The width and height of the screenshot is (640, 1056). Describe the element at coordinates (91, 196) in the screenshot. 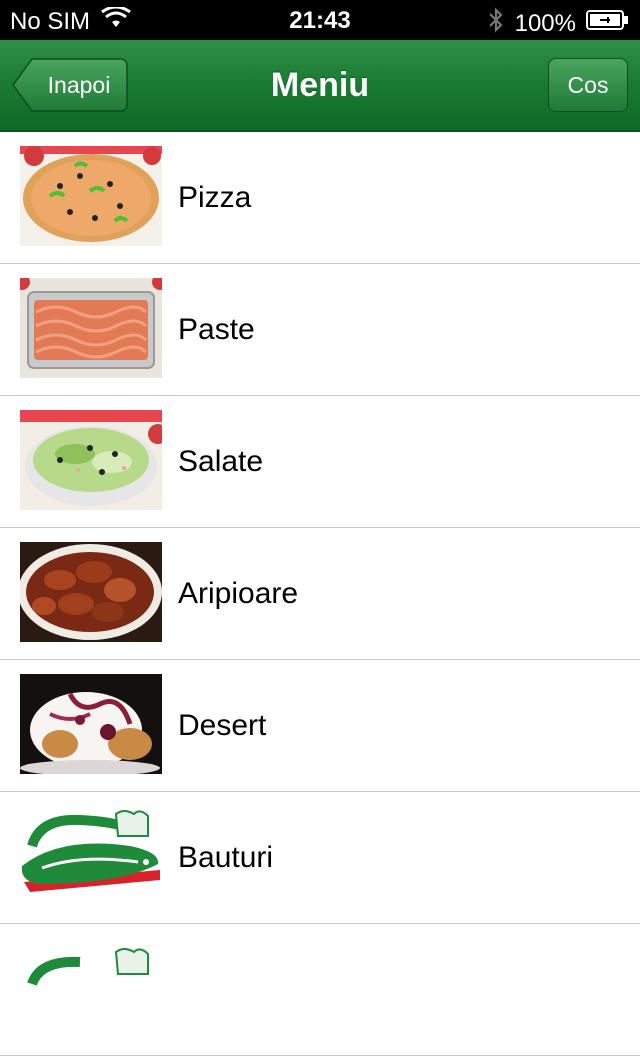

I see `pizza-thumbnail` at that location.